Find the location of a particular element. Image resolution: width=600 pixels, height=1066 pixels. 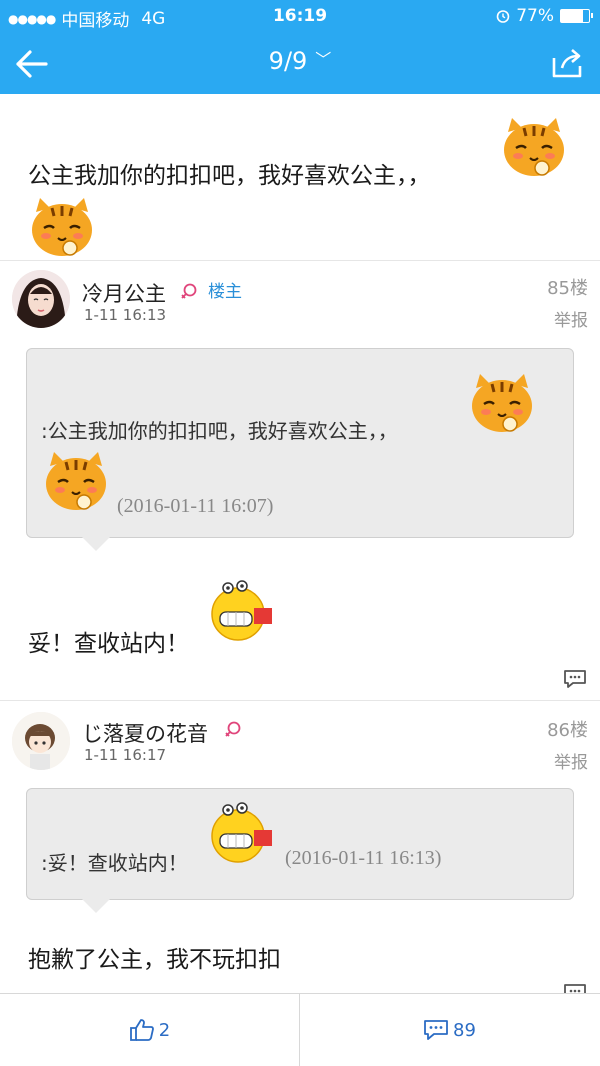

host-badge: 楼主 is located at coordinates (225, 292).